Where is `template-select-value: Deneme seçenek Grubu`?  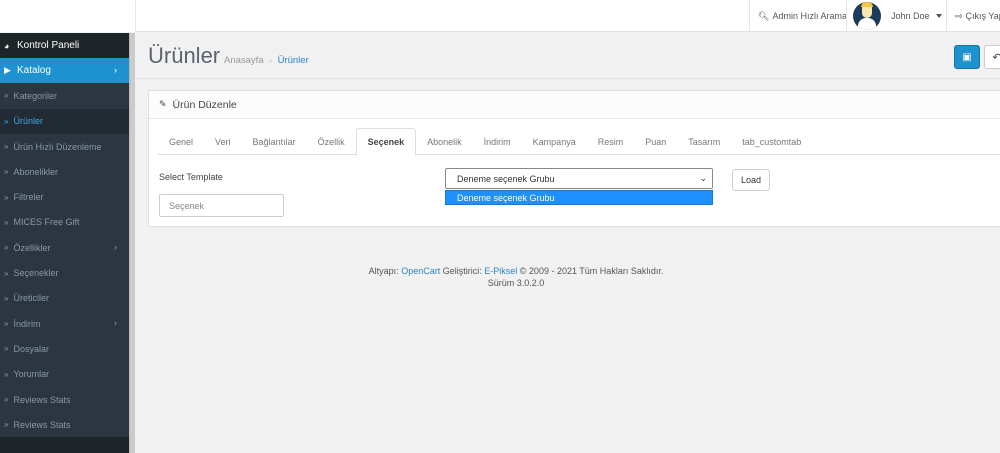 template-select-value: Deneme seçenek Grubu is located at coordinates (506, 178).